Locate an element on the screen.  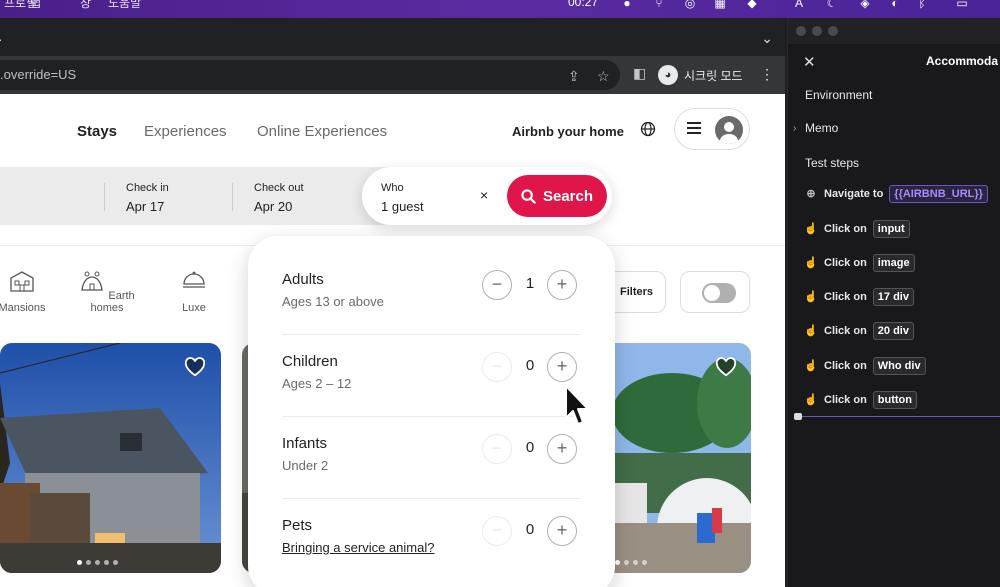
who-field: Who 1 guest × Search is located at coordinates (487, 196).